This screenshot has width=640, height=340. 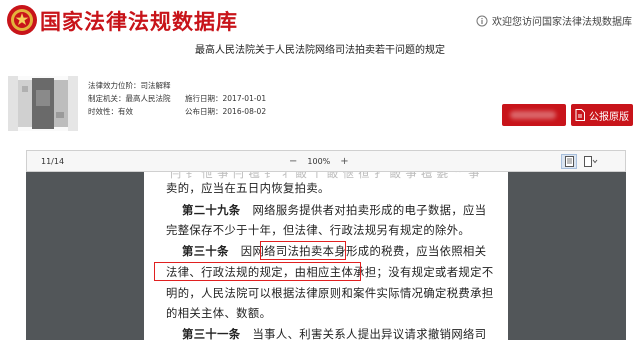 I want to click on bookmark-menu-icon, so click(x=591, y=161).